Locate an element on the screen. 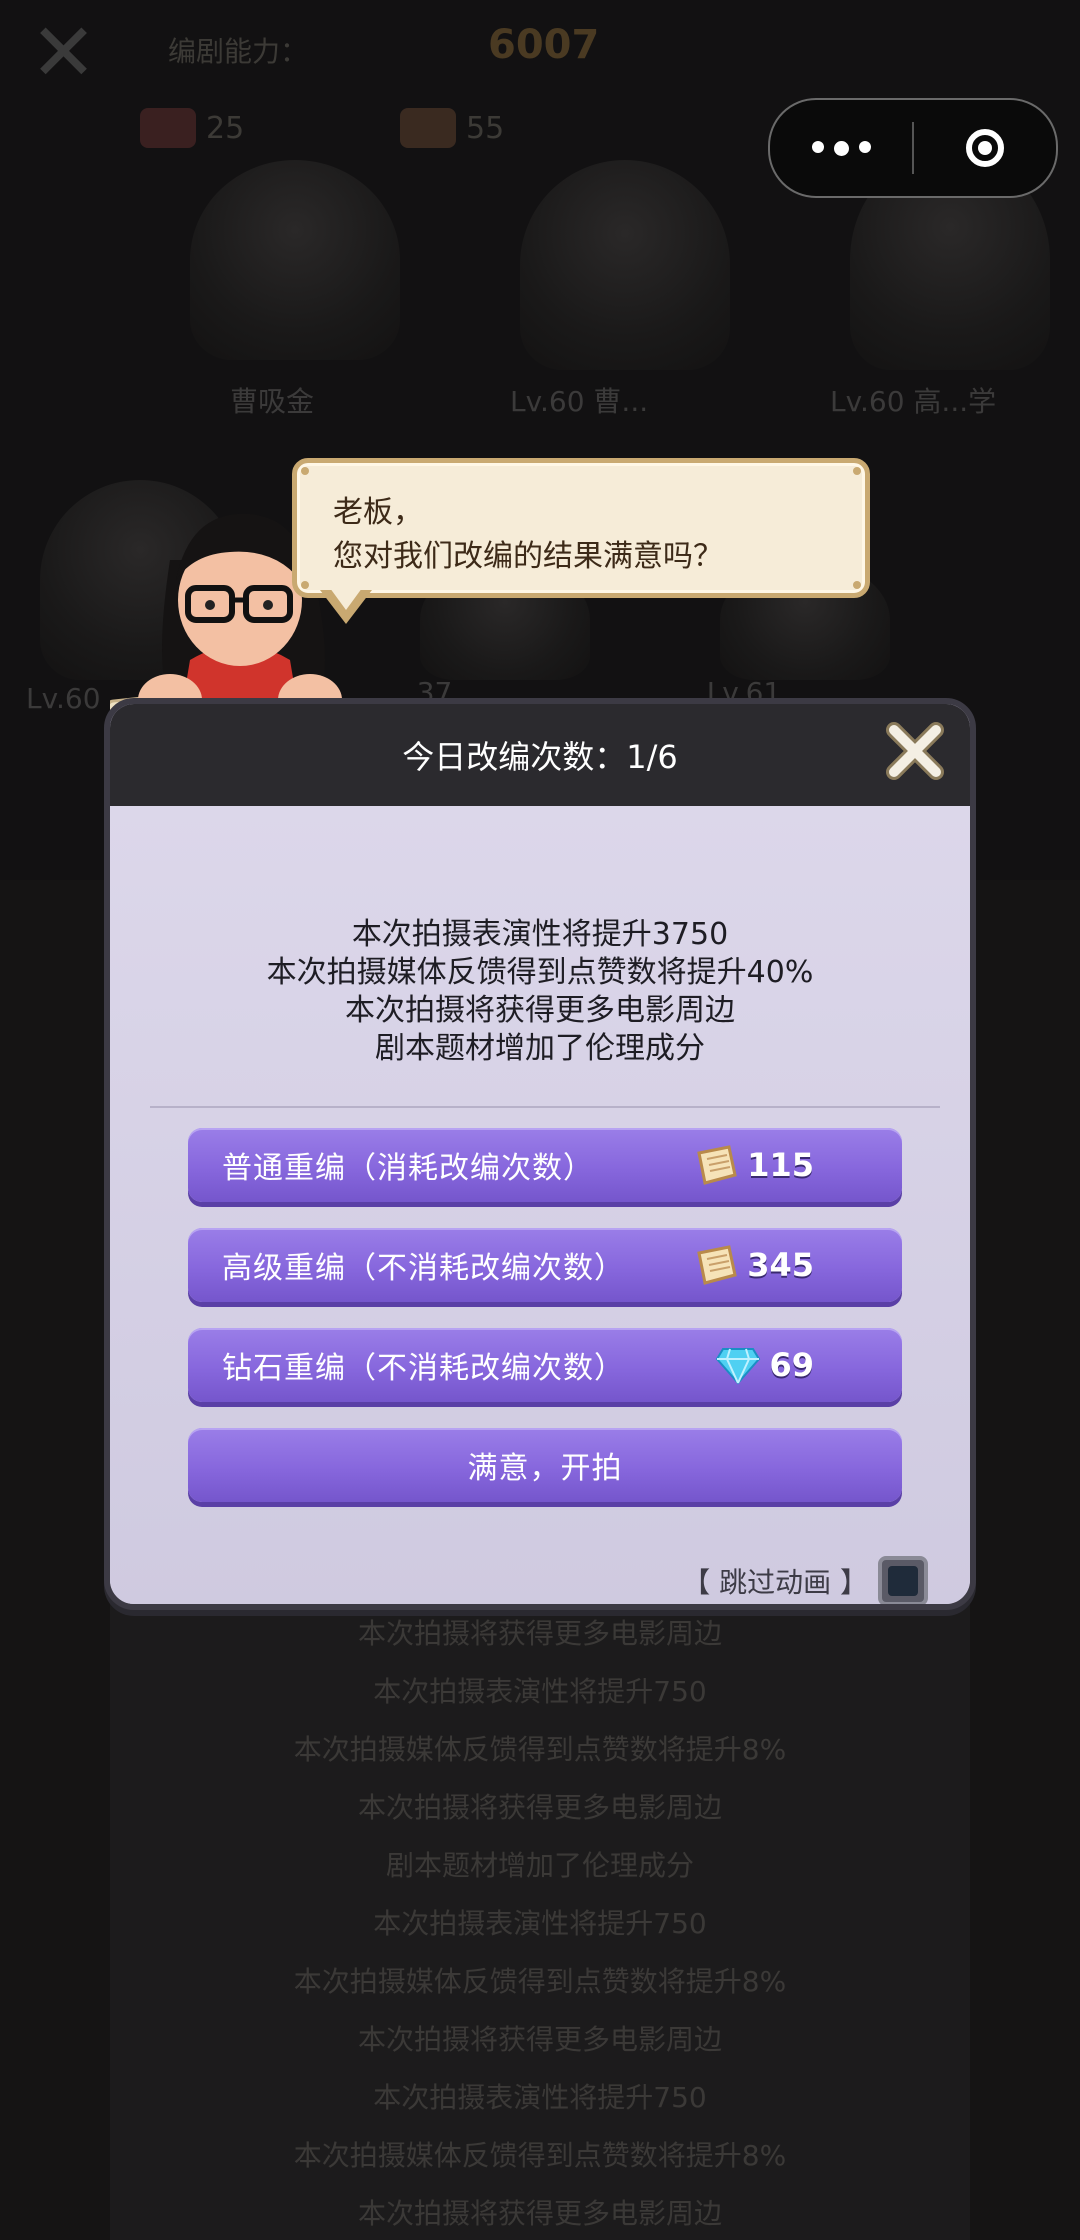 The width and height of the screenshot is (1080, 2240). background-level-label: 曹吸金 is located at coordinates (272, 401).